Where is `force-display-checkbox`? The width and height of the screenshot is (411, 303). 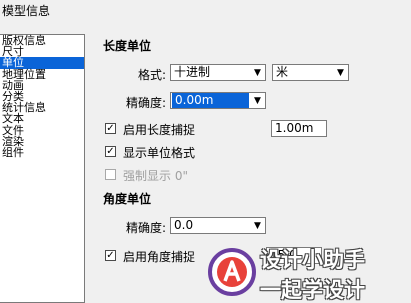 force-display-checkbox is located at coordinates (110, 174).